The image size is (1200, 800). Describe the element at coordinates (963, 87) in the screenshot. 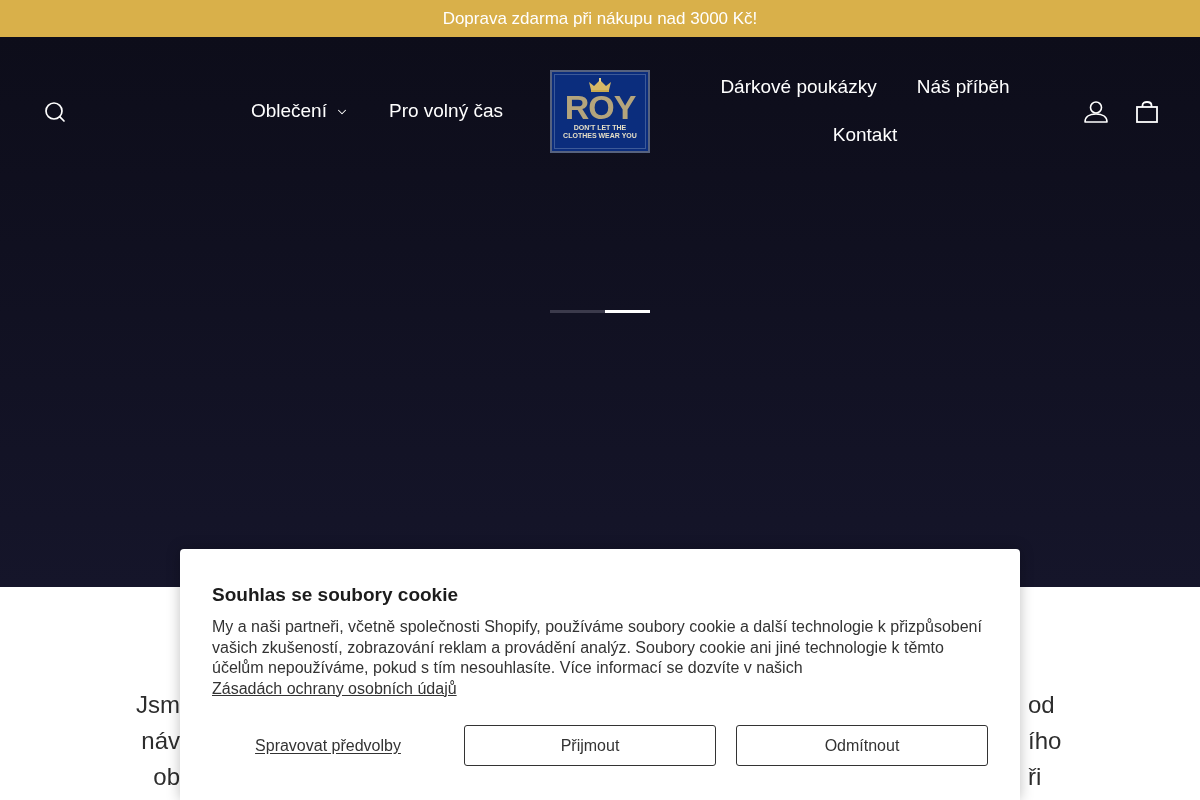

I see `nav-link: Náš příběh` at that location.